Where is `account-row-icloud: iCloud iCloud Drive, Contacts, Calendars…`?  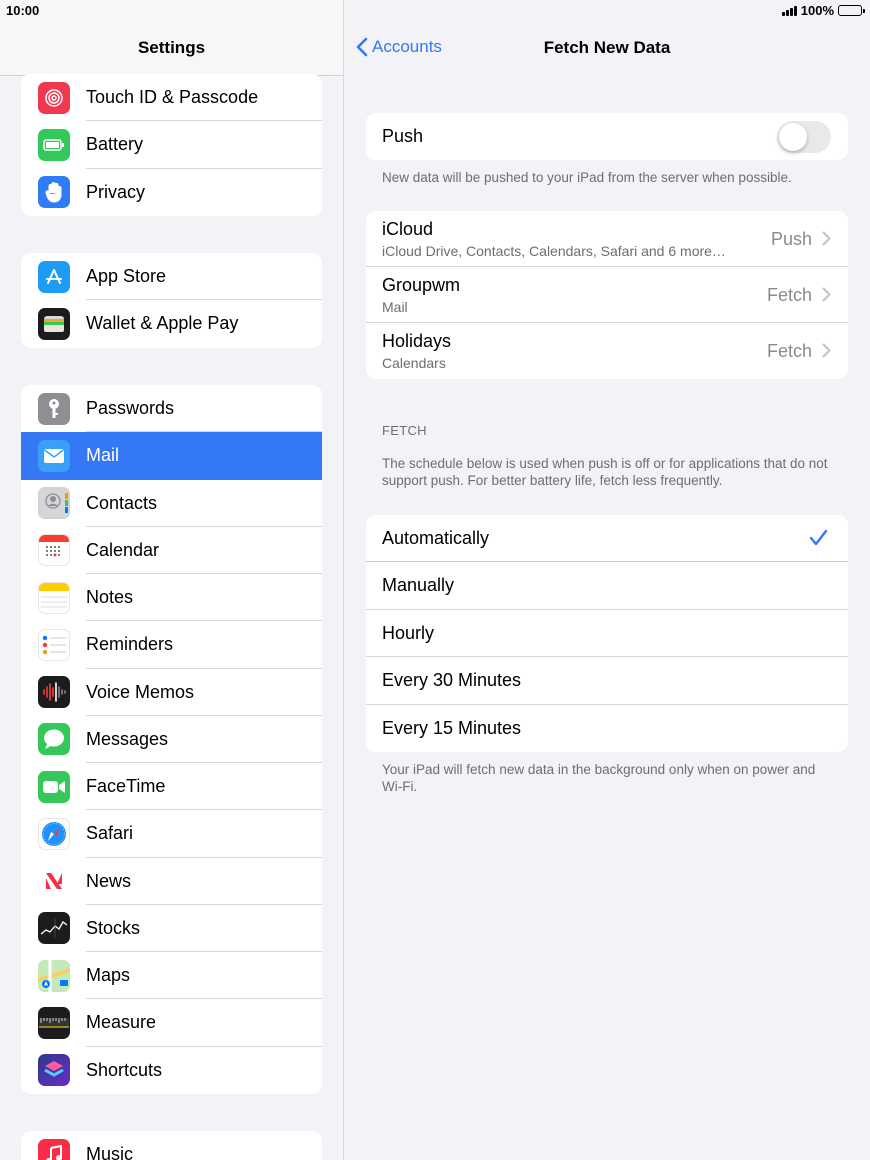
account-row-icloud: iCloud iCloud Drive, Contacts, Calendars… is located at coordinates (607, 239).